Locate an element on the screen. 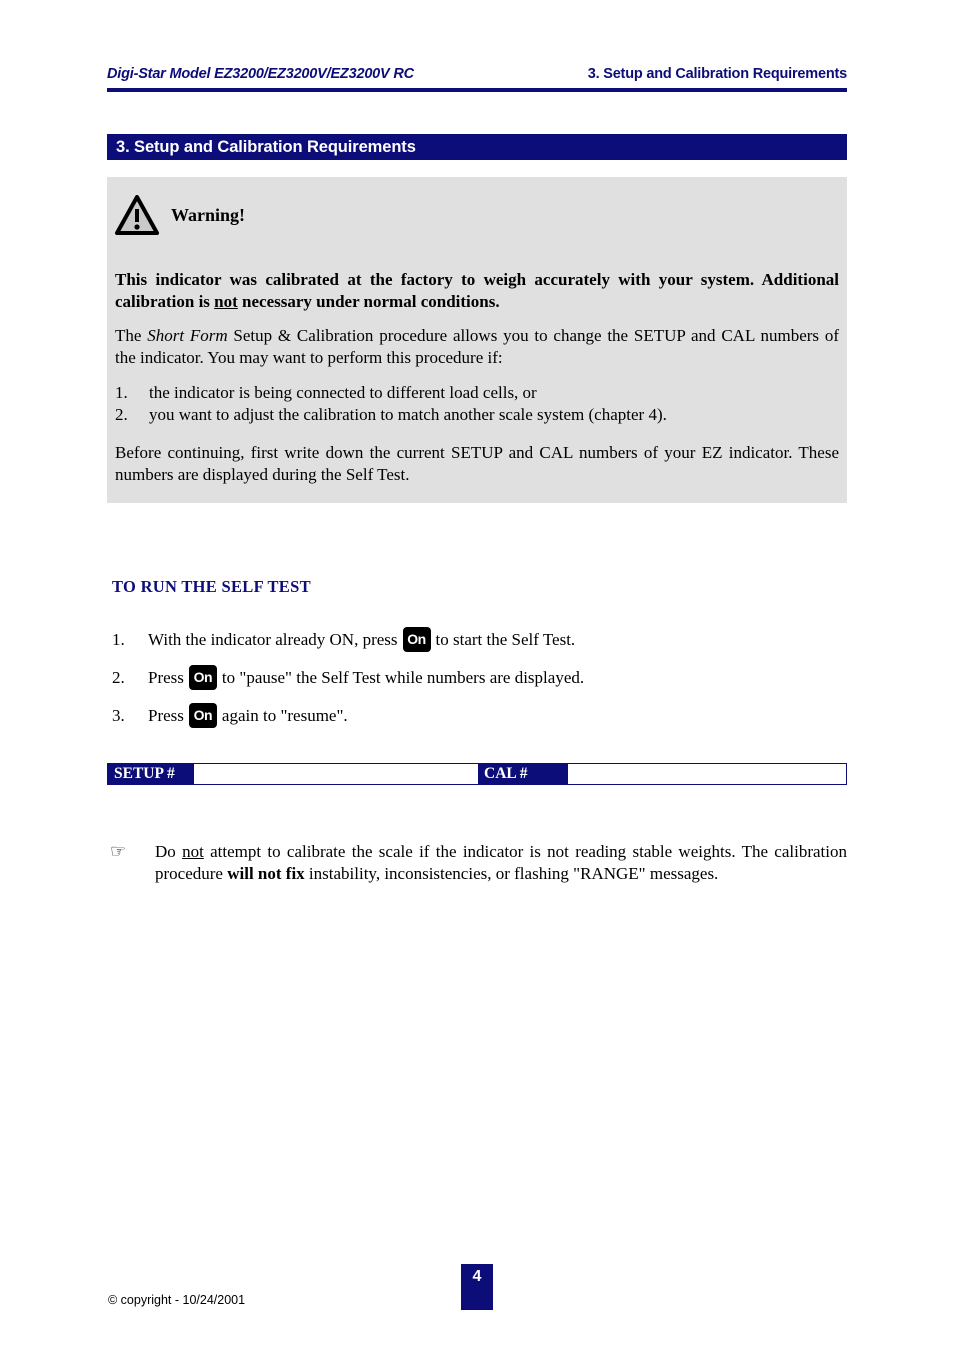  step-number: 2. is located at coordinates (118, 677).